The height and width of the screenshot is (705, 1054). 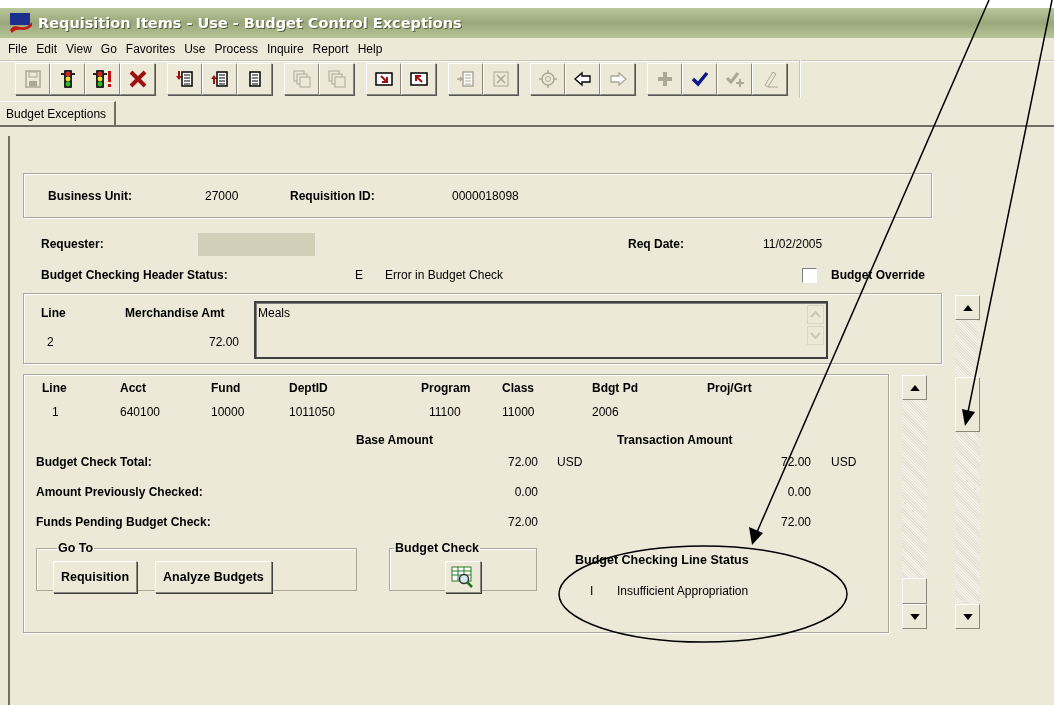 I want to click on table-cell-text: 72.00, so click(x=223, y=342).